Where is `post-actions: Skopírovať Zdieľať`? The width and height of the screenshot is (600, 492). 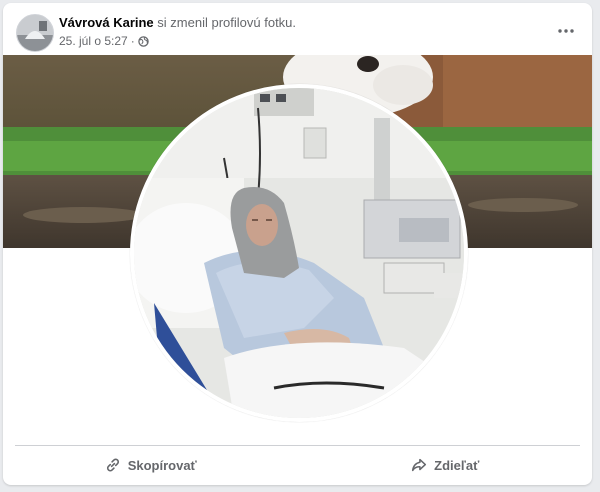 post-actions: Skopírovať Zdieľať is located at coordinates (297, 465).